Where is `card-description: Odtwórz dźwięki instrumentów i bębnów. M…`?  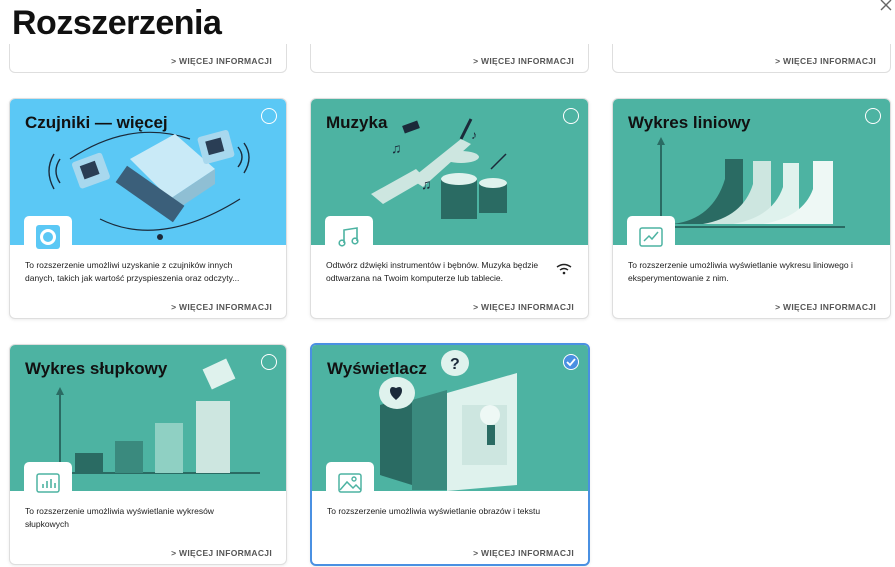 card-description: Odtwórz dźwięki instrumentów i bębnów. M… is located at coordinates (432, 271).